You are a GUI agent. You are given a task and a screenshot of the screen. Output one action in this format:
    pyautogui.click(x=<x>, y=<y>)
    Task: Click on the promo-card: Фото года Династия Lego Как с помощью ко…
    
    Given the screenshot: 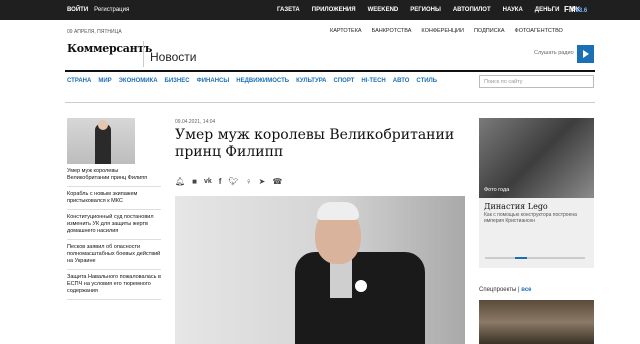 What is the action you would take?
    pyautogui.click(x=536, y=193)
    